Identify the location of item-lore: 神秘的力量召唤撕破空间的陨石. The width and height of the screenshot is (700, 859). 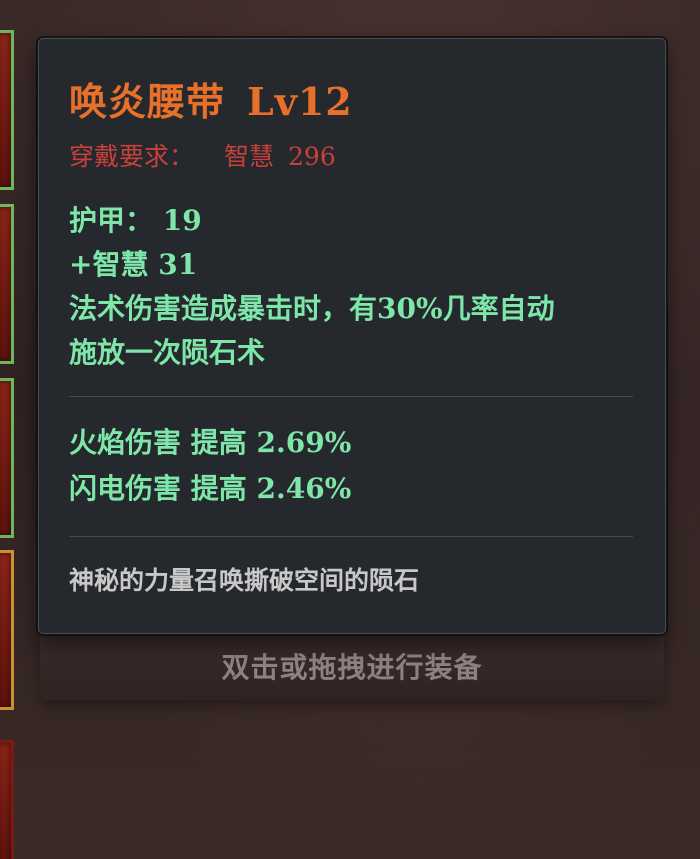
(244, 580).